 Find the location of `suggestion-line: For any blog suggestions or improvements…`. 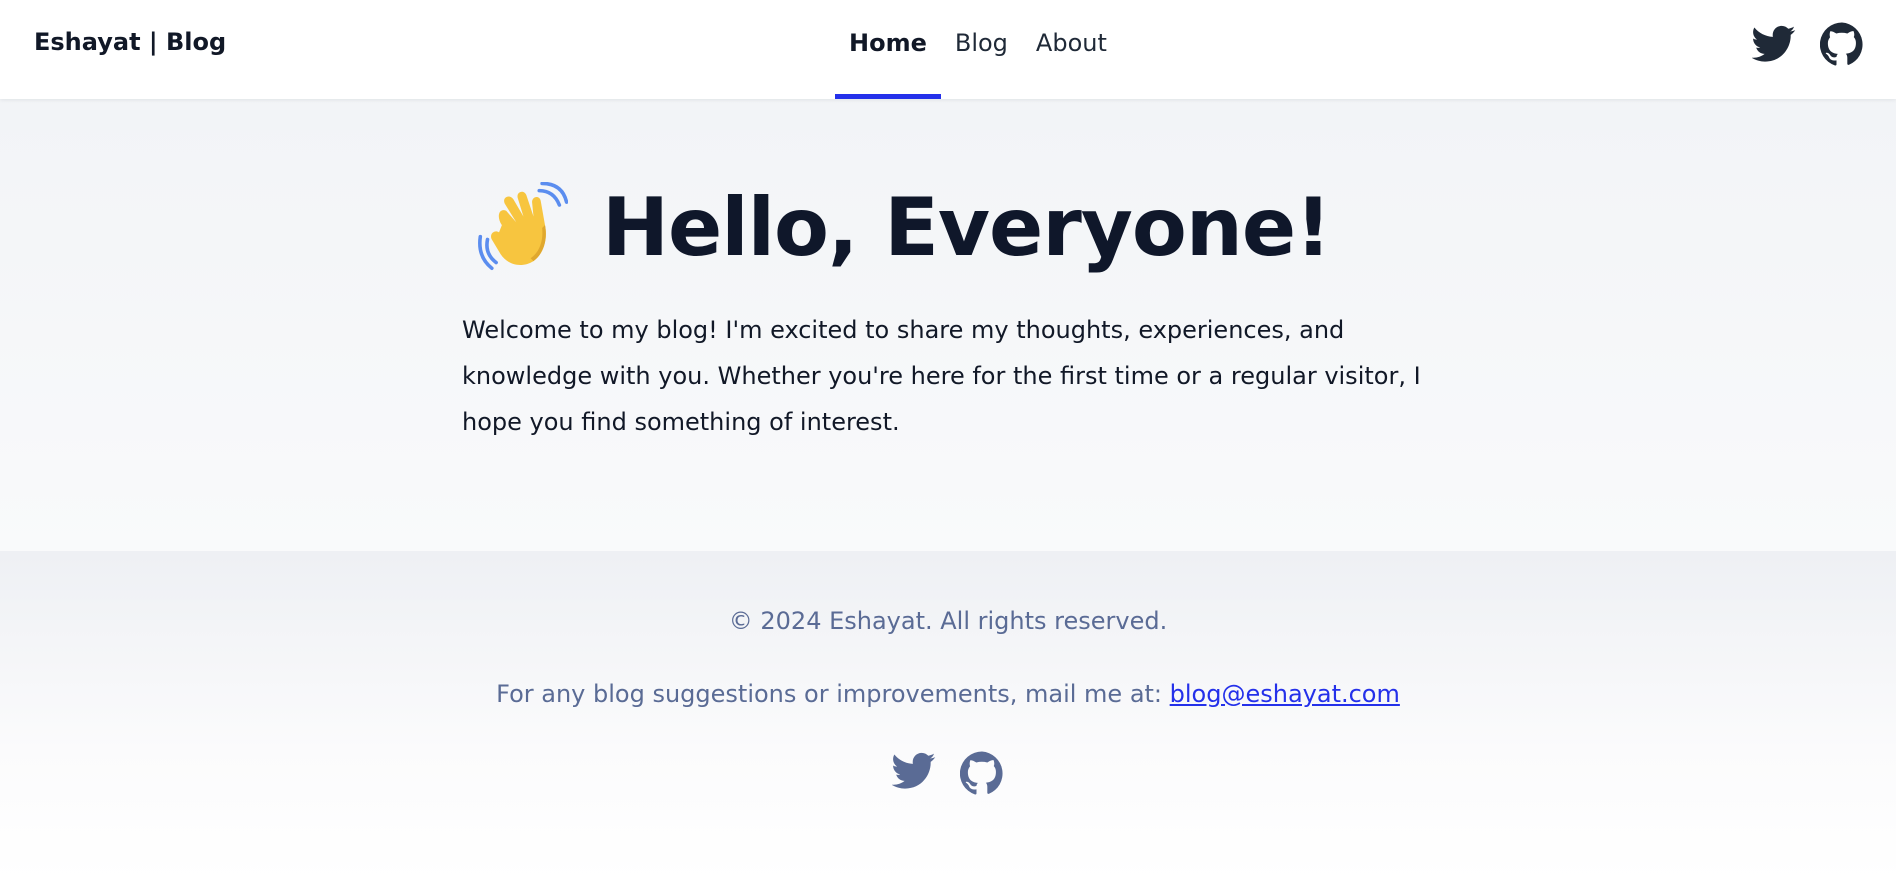

suggestion-line: For any blog suggestions or improvements… is located at coordinates (948, 694).